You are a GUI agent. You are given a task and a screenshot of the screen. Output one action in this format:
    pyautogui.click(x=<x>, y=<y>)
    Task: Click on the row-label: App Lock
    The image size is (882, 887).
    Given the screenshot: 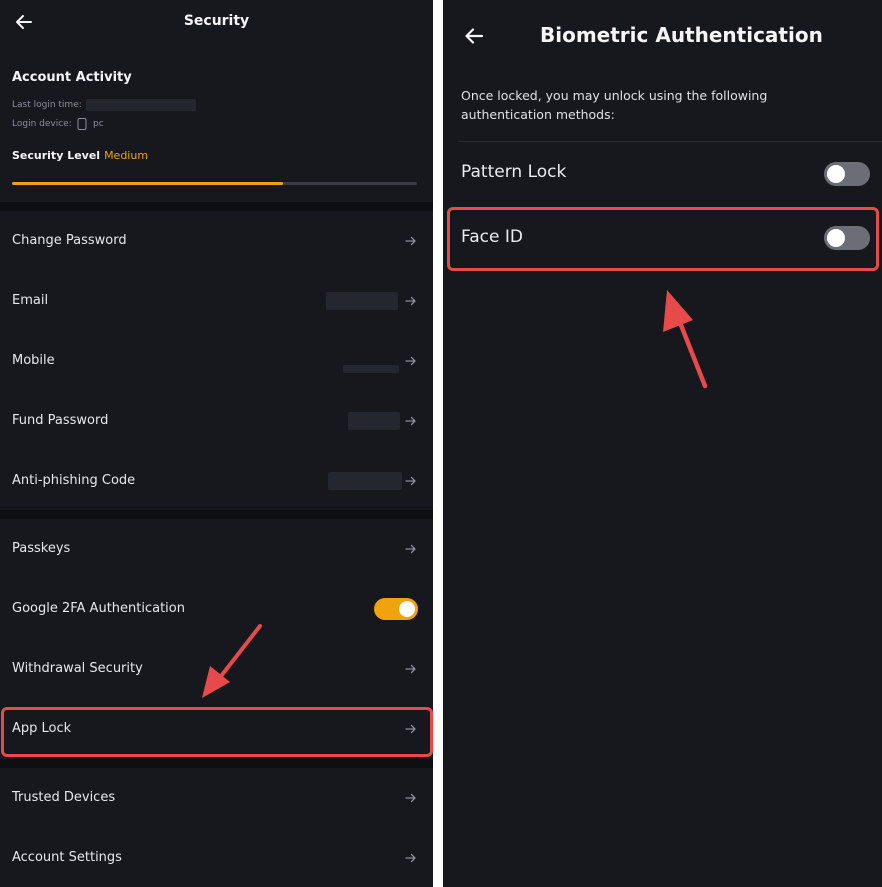 What is the action you would take?
    pyautogui.click(x=42, y=728)
    